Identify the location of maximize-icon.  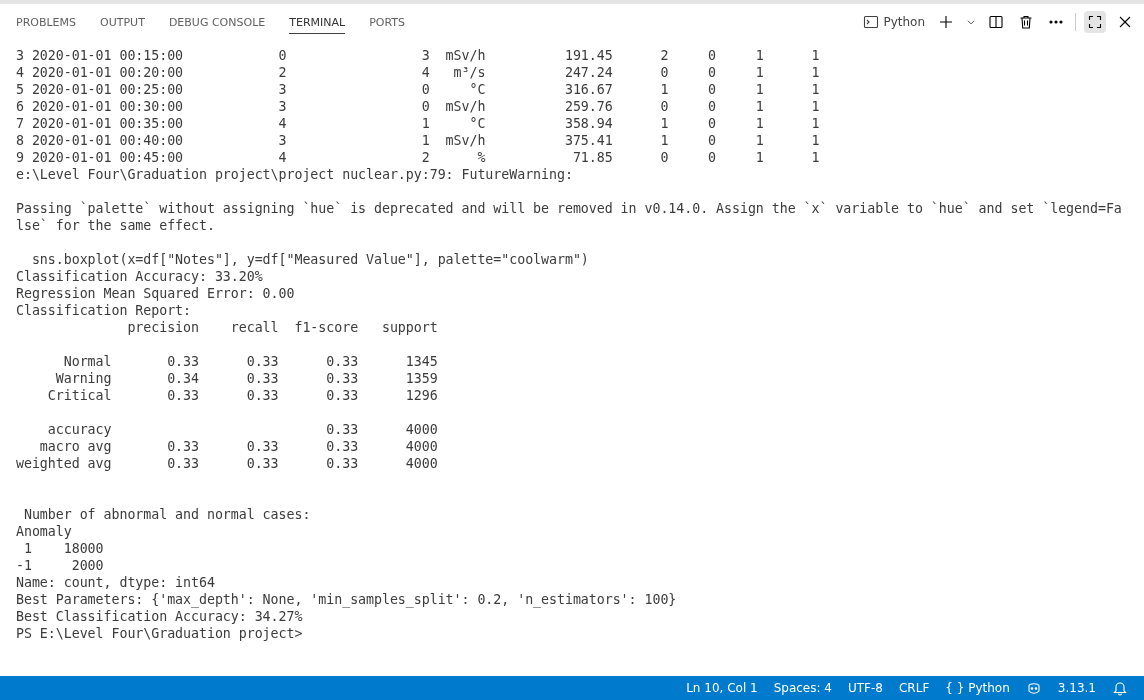
(1095, 22).